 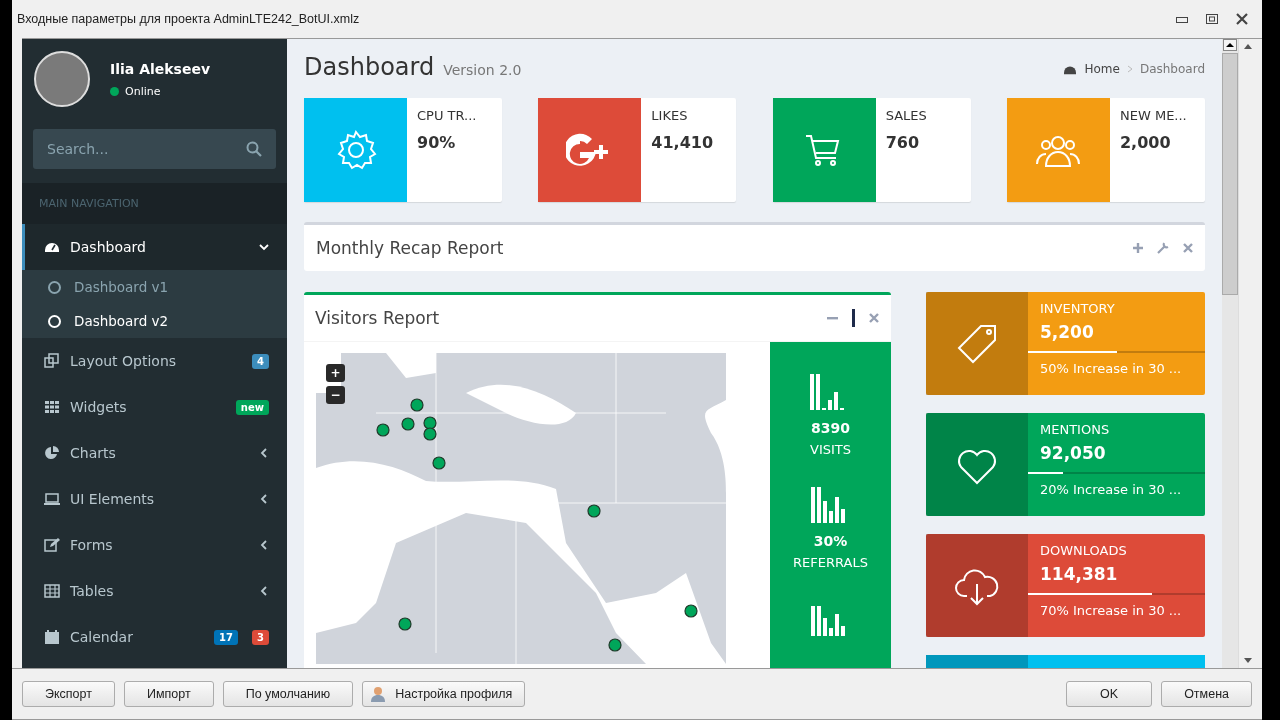 I want to click on scroll-down-icon, so click(x=1248, y=660).